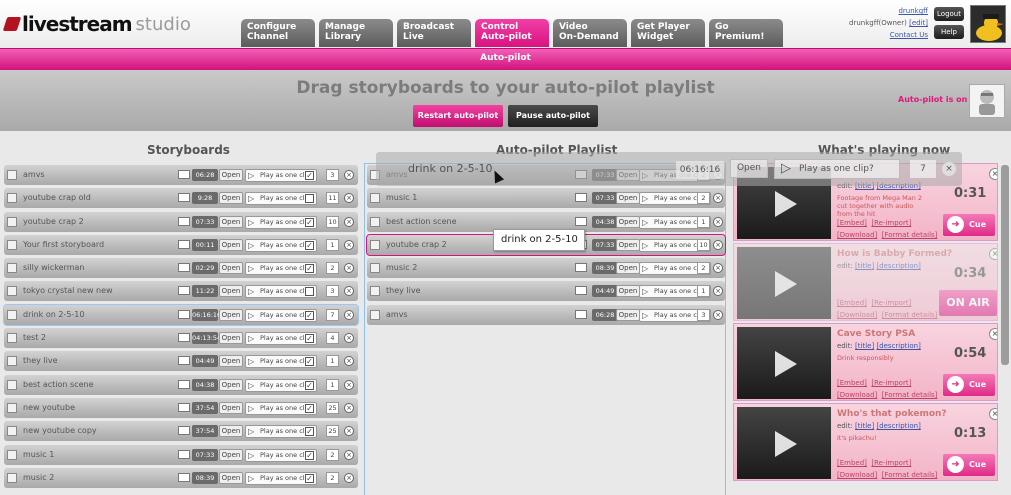 Image resolution: width=1011 pixels, height=495 pixels. What do you see at coordinates (458, 116) in the screenshot?
I see `restart-autopilot-button: Restart auto-pilot` at bounding box center [458, 116].